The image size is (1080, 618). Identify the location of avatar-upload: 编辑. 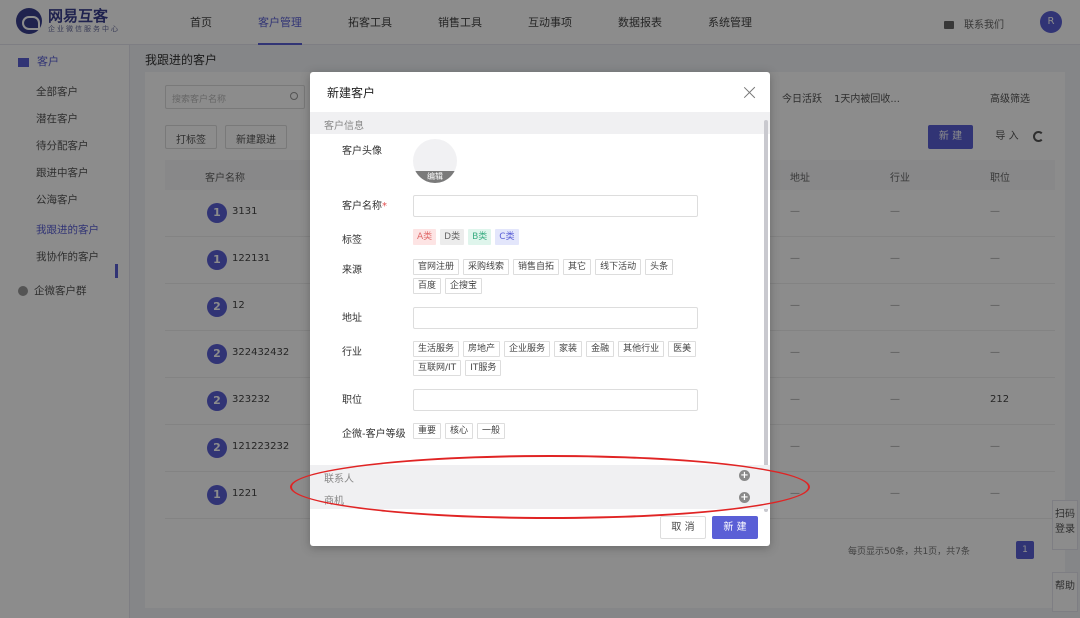
(435, 161).